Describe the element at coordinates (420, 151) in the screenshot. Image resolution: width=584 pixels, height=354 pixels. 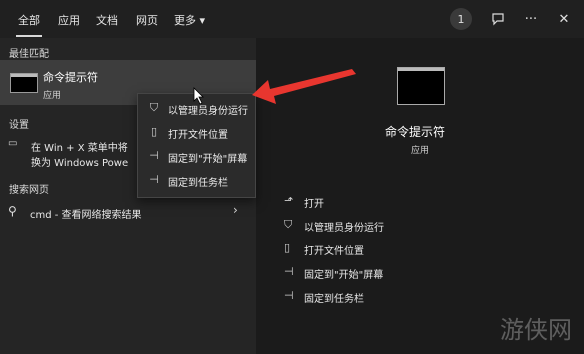
I see `detail-subtitle: 应用` at that location.